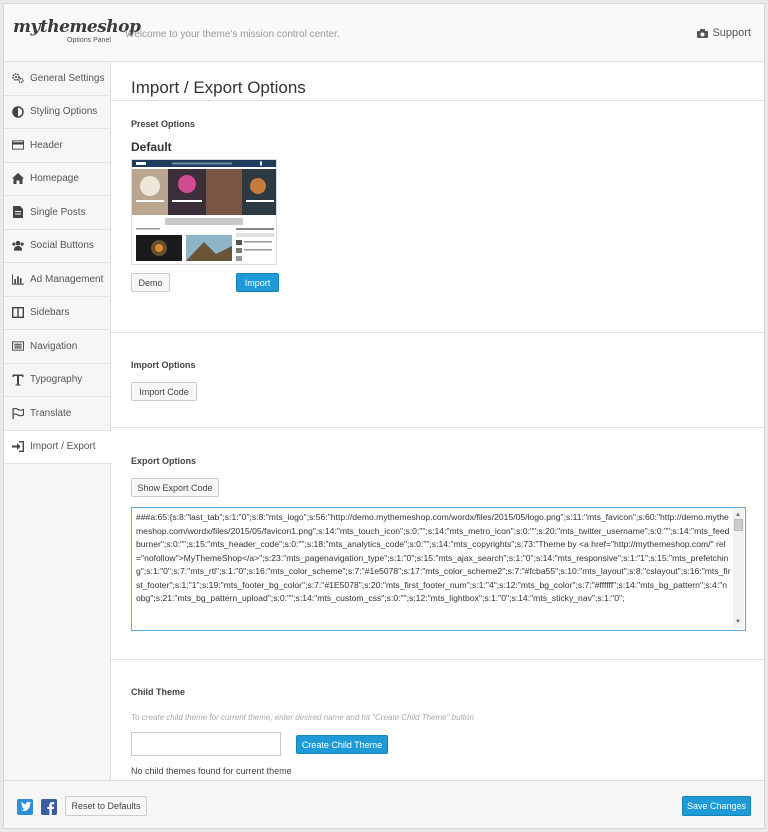 This screenshot has width=768, height=832. I want to click on sidebar-item-label: Ad Management, so click(67, 279).